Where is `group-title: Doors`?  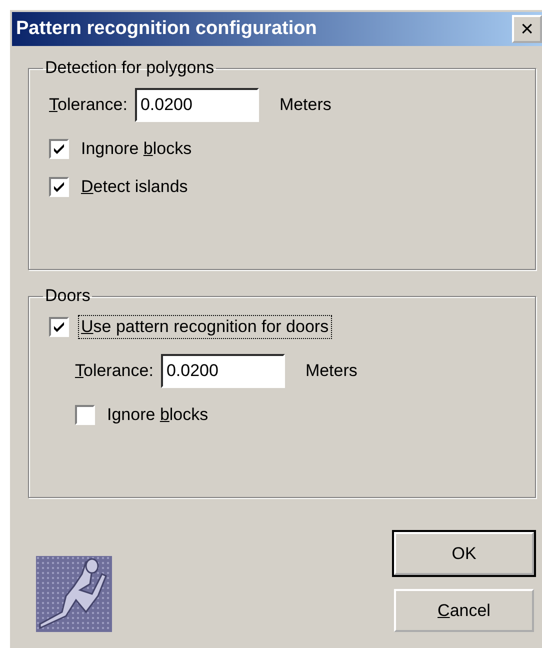 group-title: Doors is located at coordinates (68, 296).